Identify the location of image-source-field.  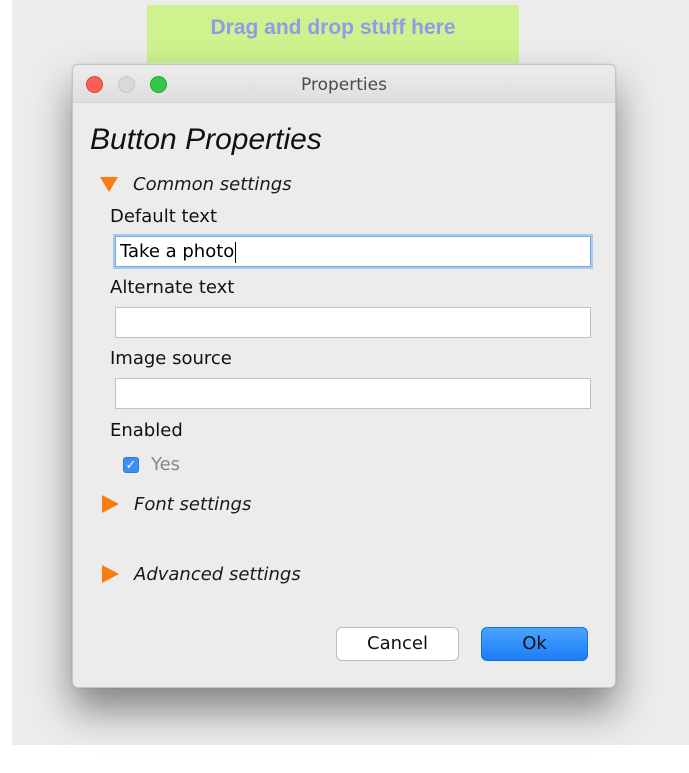
(353, 393).